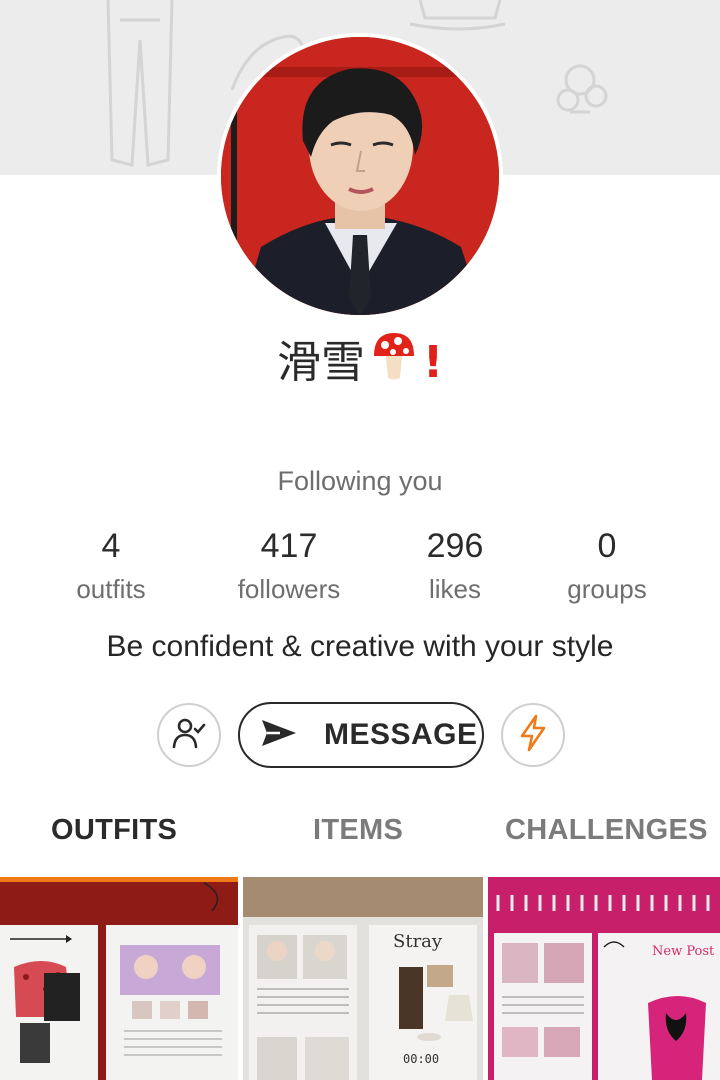 The image size is (720, 1080). I want to click on post3-header: New Post, so click(683, 951).